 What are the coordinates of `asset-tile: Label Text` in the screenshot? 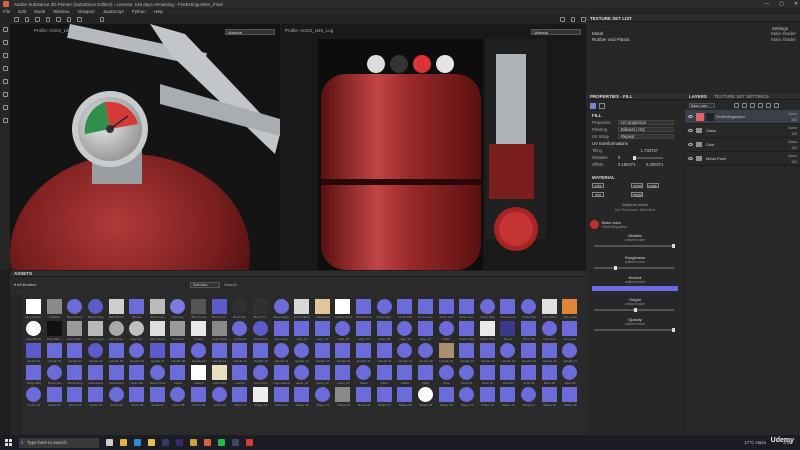 It's located at (220, 374).